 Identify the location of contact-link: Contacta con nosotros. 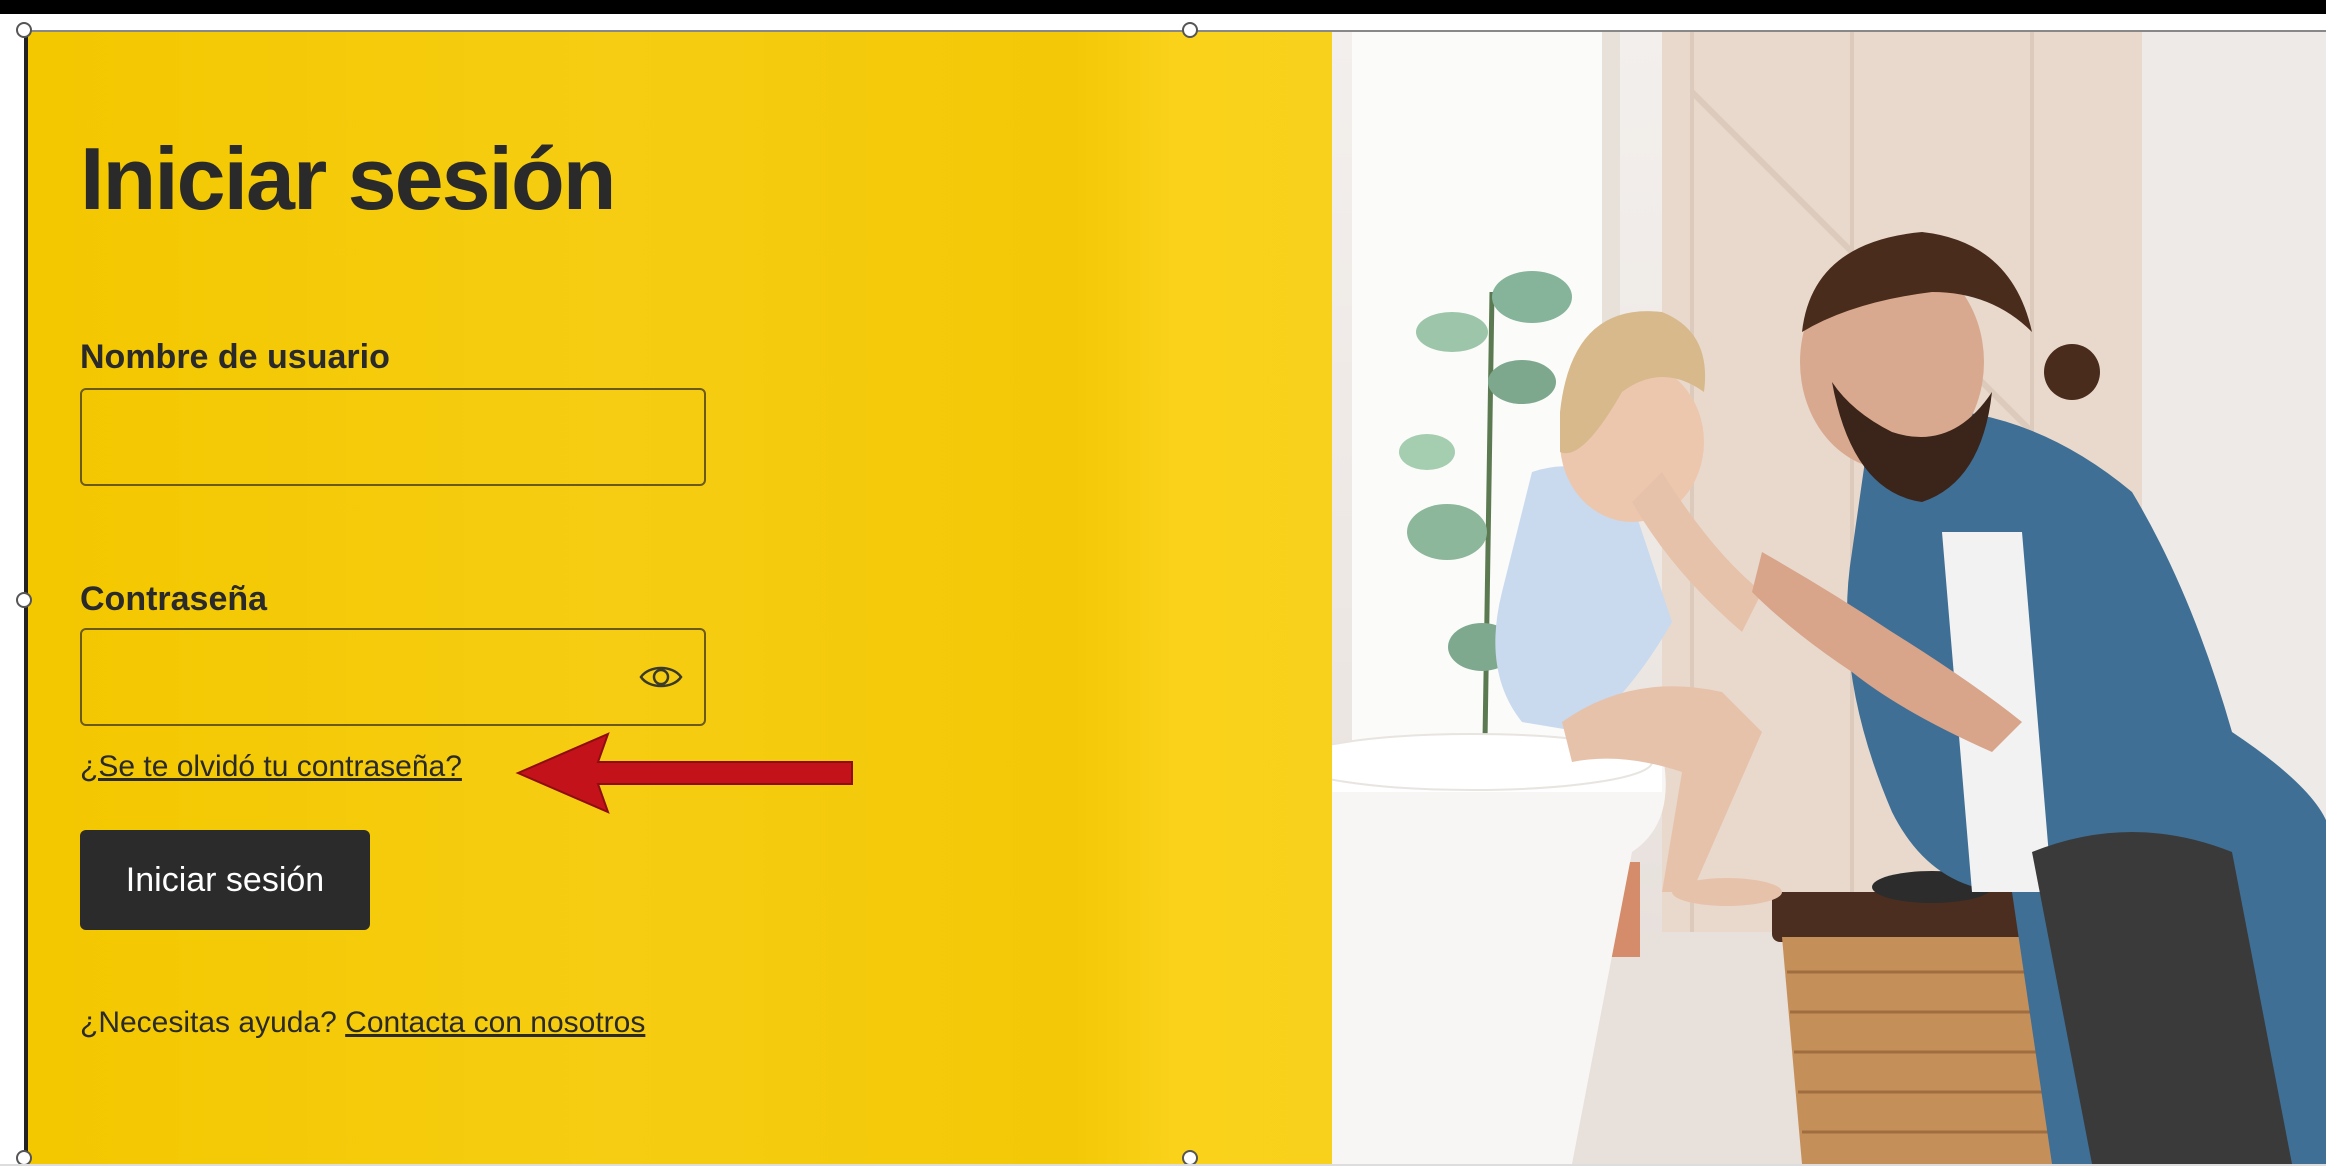
(495, 1022).